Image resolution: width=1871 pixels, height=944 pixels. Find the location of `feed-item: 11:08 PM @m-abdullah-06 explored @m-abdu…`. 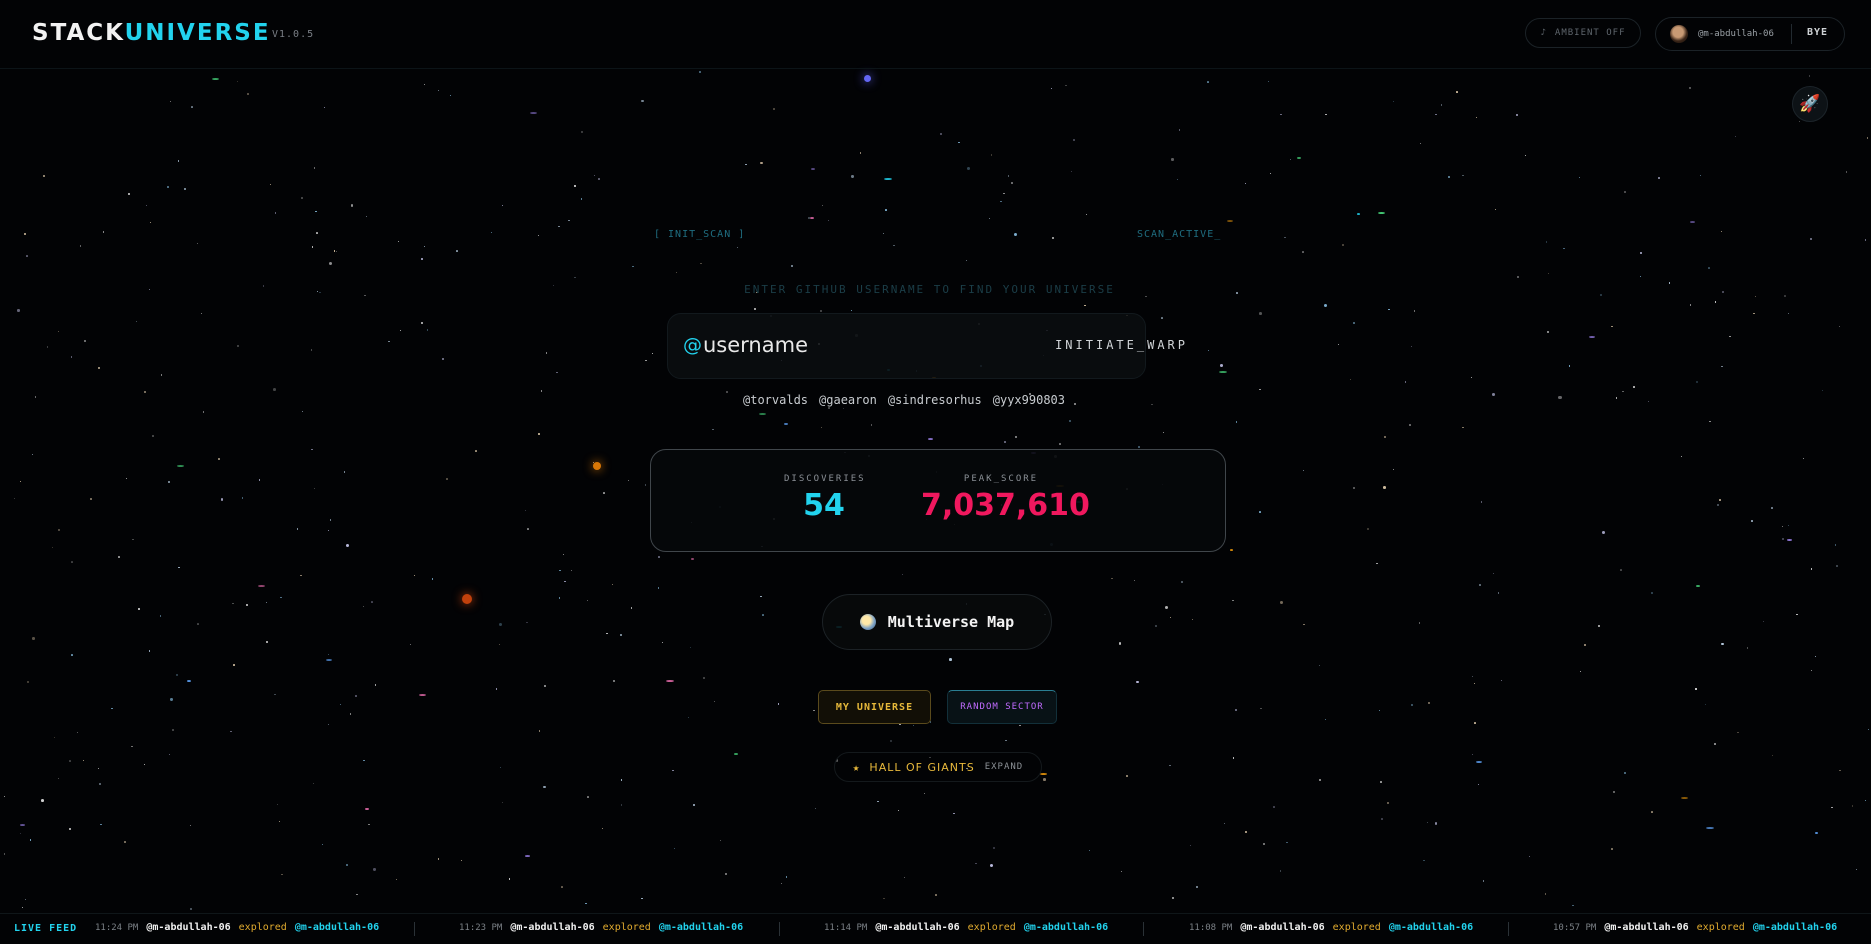

feed-item: 11:08 PM @m-abdullah-06 explored @m-abdu… is located at coordinates (1331, 927).